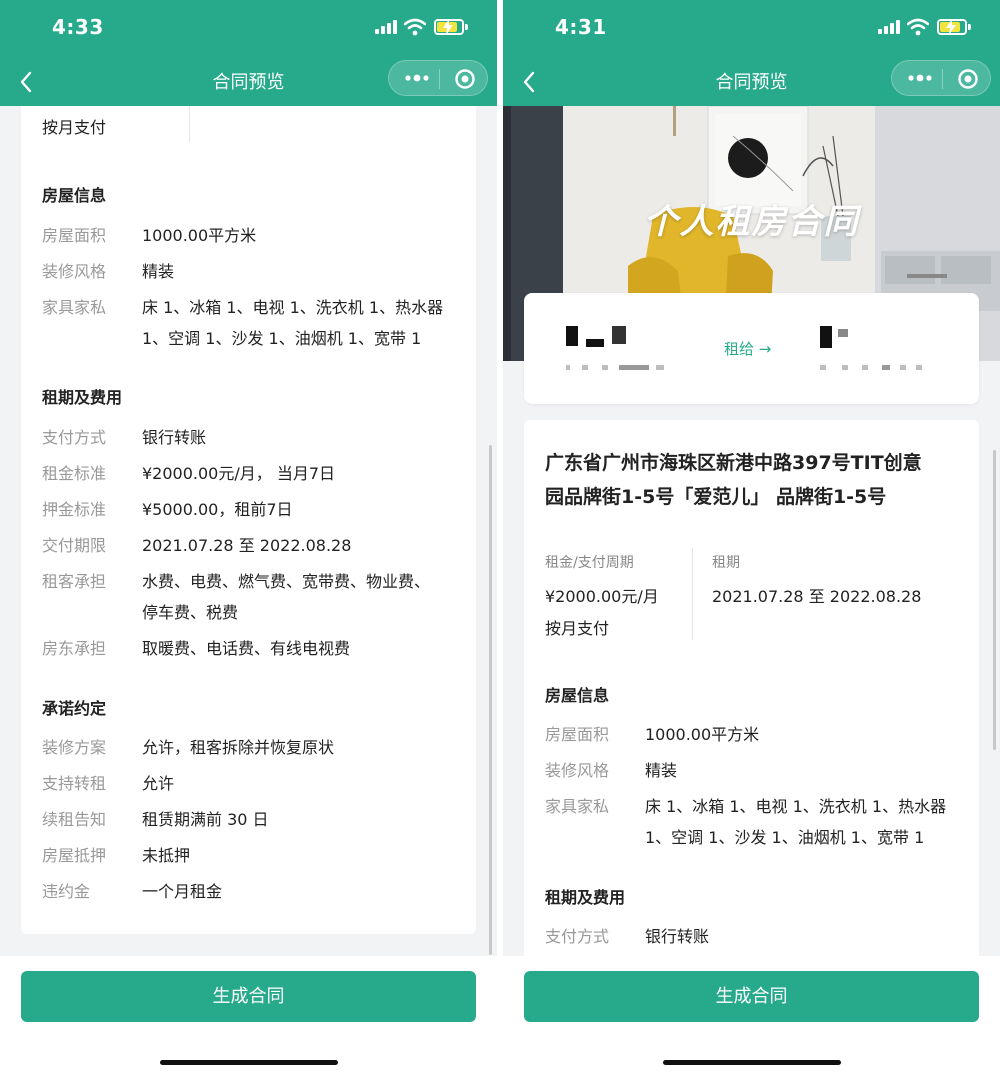 This screenshot has width=1000, height=1075. Describe the element at coordinates (577, 628) in the screenshot. I see `rent-cycle-value-2: 按月支付` at that location.